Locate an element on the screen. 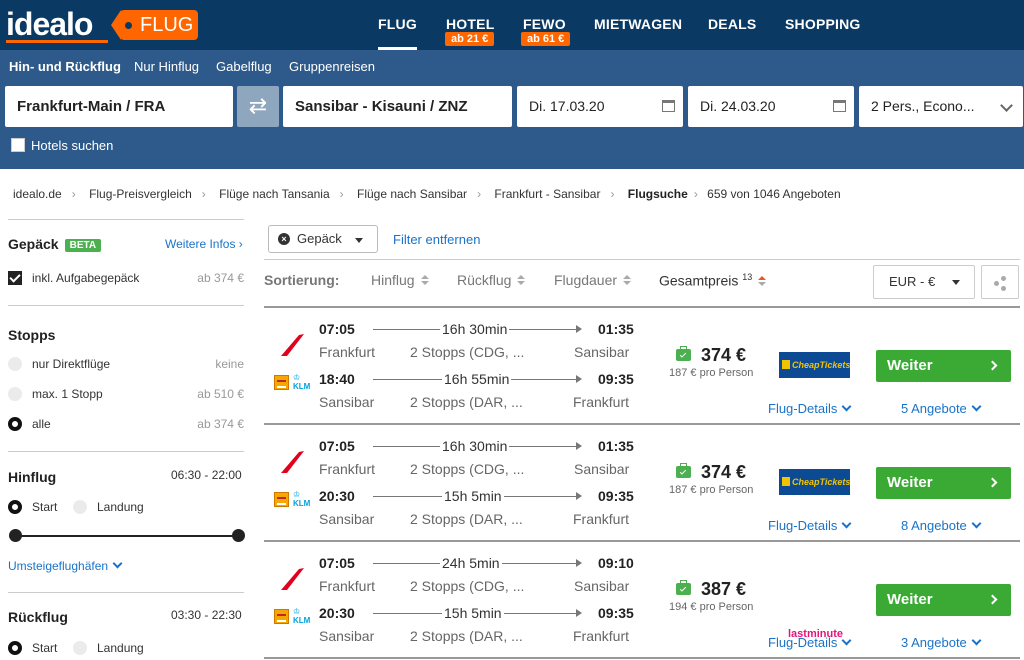  nav-hotel: HOTEL is located at coordinates (470, 24).